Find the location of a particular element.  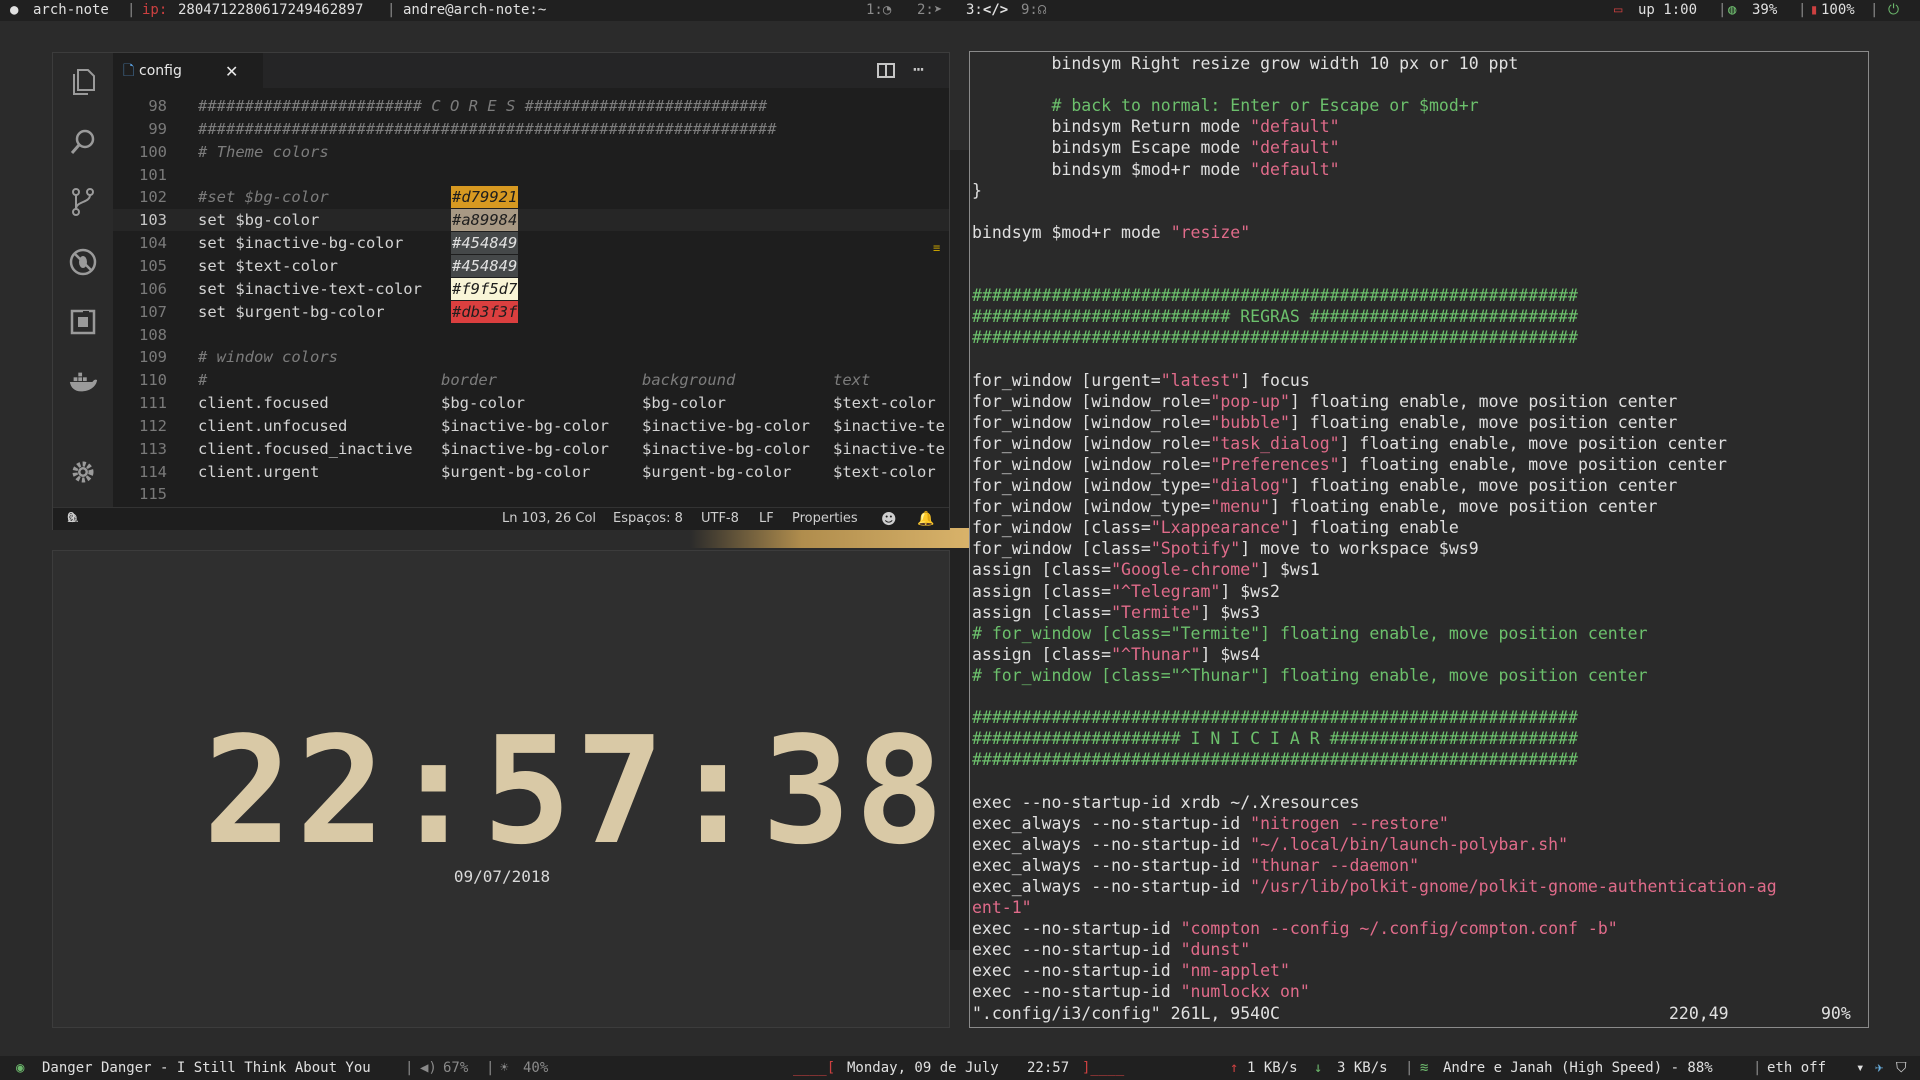

source-control-icon is located at coordinates (83, 202).